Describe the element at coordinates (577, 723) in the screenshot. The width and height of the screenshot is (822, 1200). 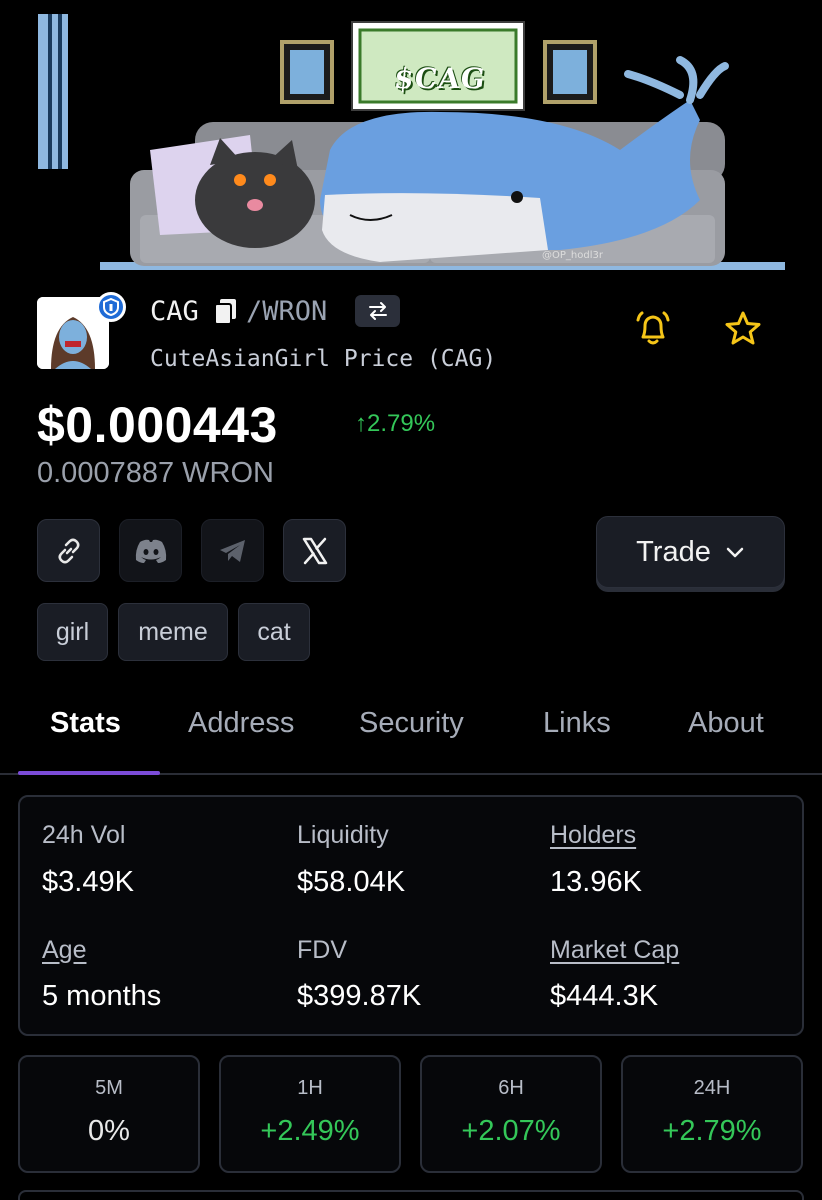
I see `tab-links: Links` at that location.